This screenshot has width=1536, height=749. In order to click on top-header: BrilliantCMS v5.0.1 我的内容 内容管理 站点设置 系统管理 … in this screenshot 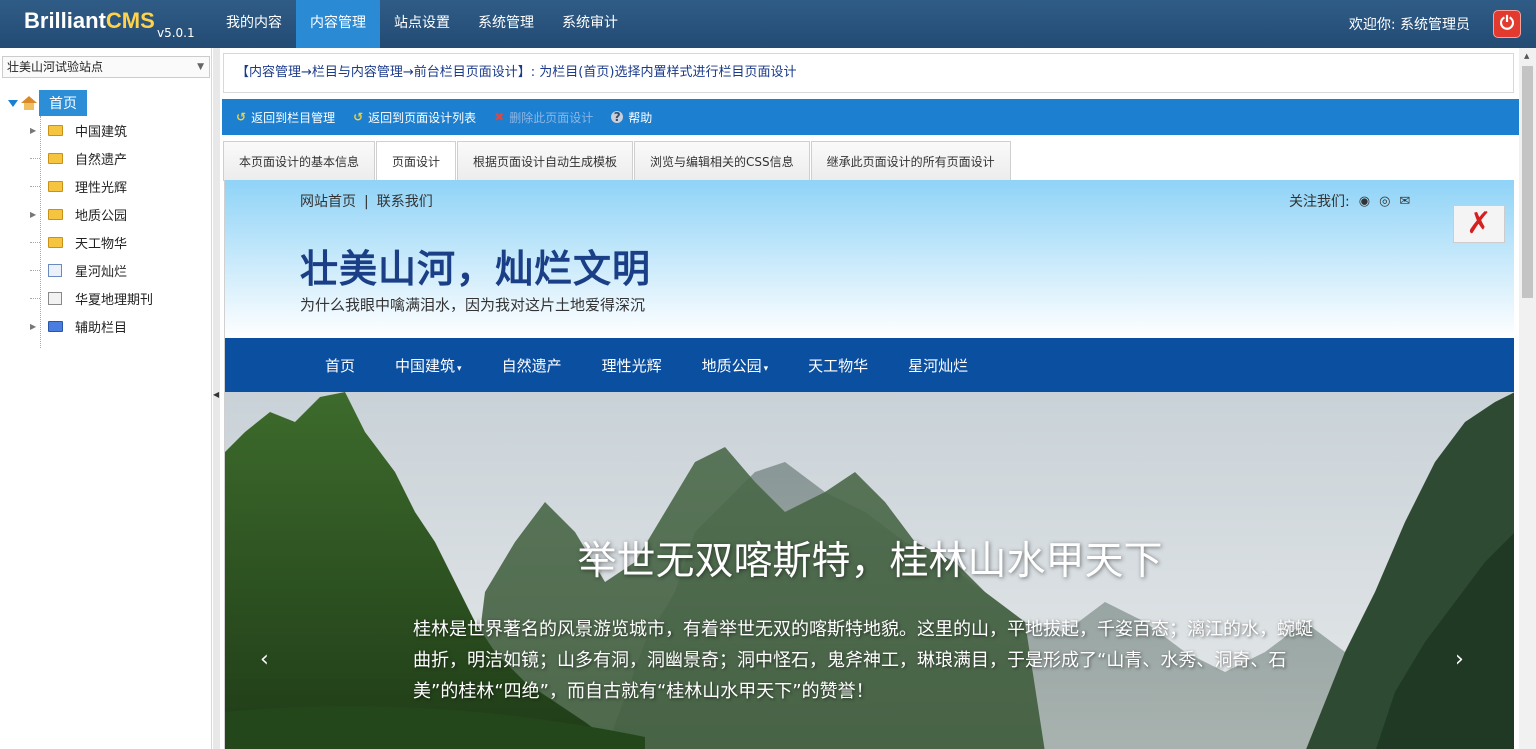, I will do `click(768, 24)`.